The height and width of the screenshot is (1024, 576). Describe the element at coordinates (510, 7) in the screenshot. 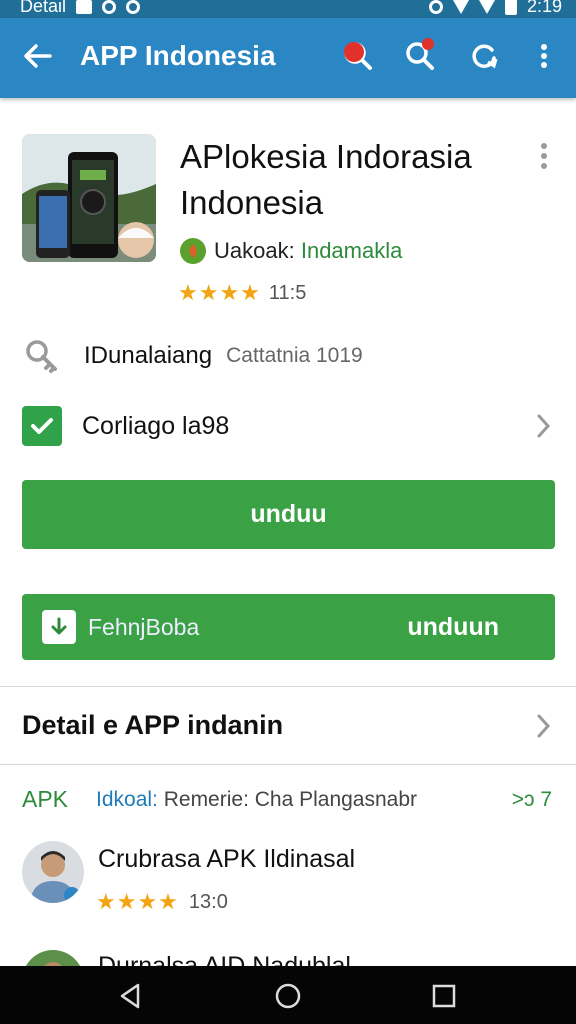

I see `battery-icon` at that location.